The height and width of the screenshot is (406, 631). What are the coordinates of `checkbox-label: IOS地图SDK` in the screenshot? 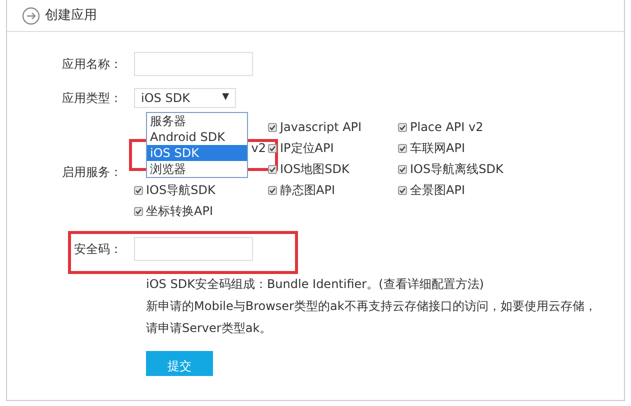 It's located at (315, 169).